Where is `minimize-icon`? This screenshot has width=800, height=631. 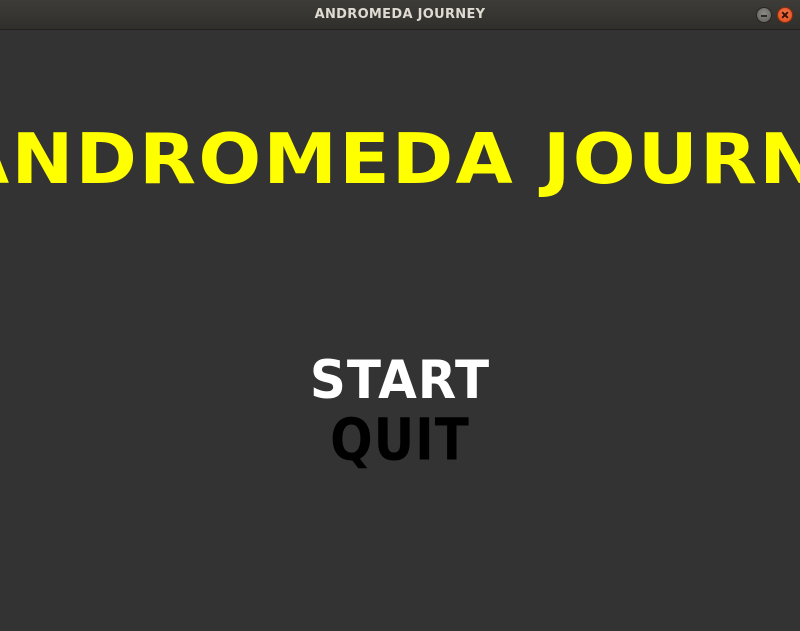
minimize-icon is located at coordinates (764, 15).